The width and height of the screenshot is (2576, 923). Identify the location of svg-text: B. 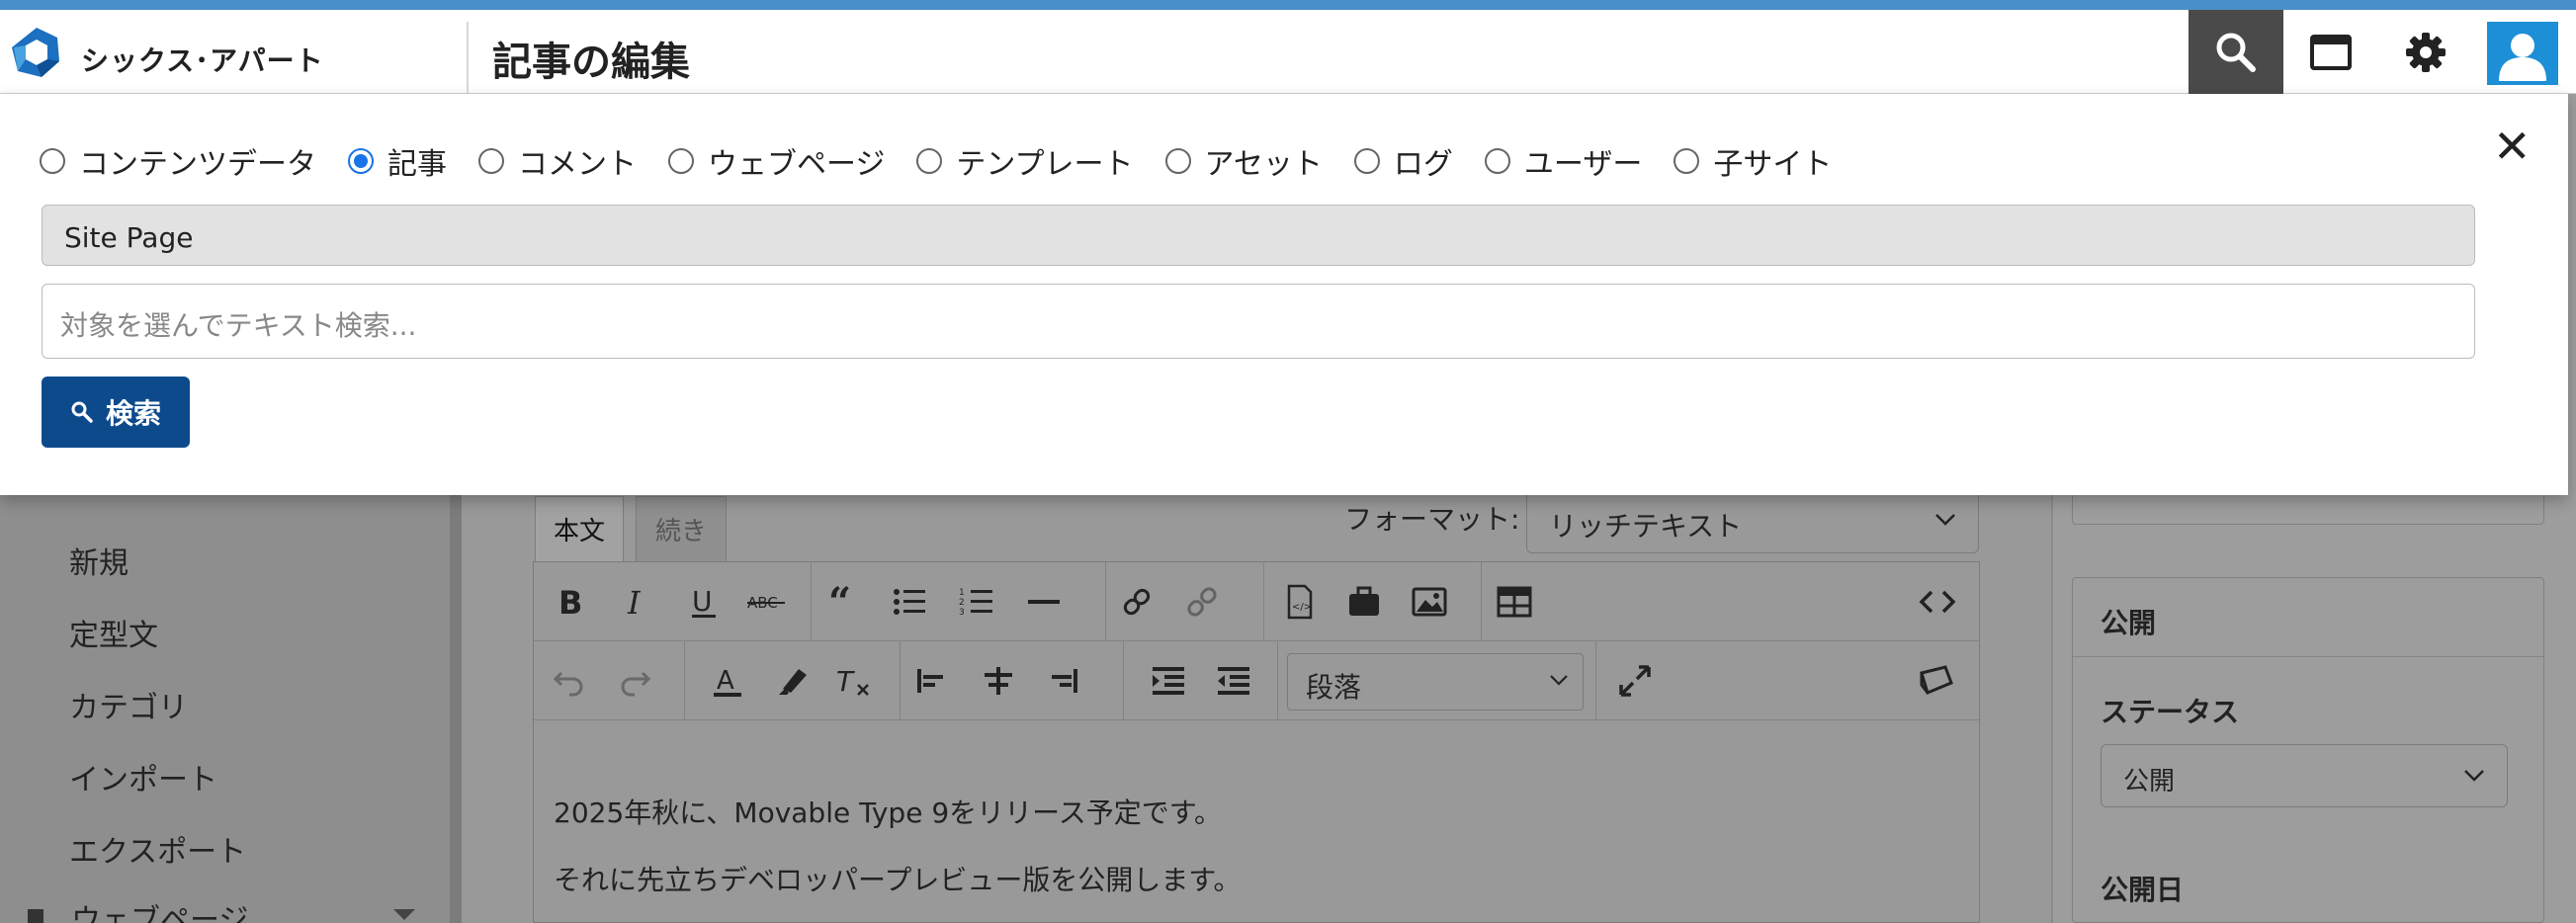
(570, 602).